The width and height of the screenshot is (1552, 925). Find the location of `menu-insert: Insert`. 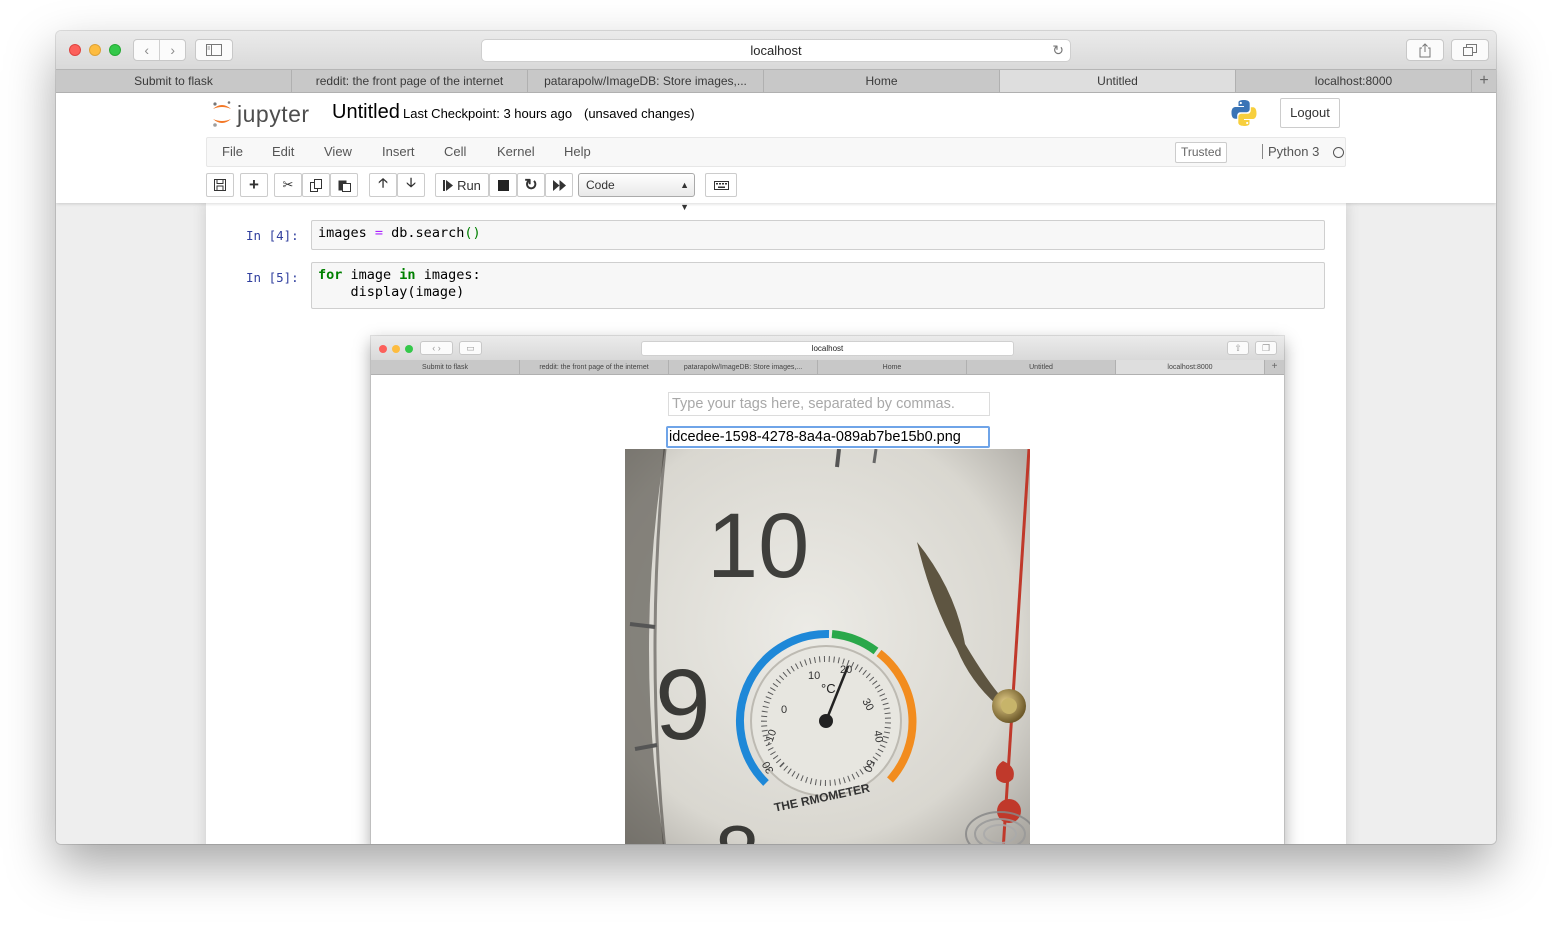

menu-insert: Insert is located at coordinates (398, 151).